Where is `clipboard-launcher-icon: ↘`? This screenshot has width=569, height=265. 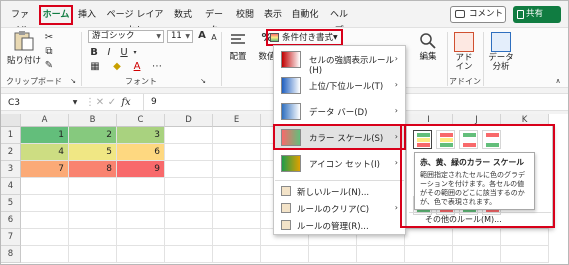
clipboard-launcher-icon: ↘ is located at coordinates (73, 81).